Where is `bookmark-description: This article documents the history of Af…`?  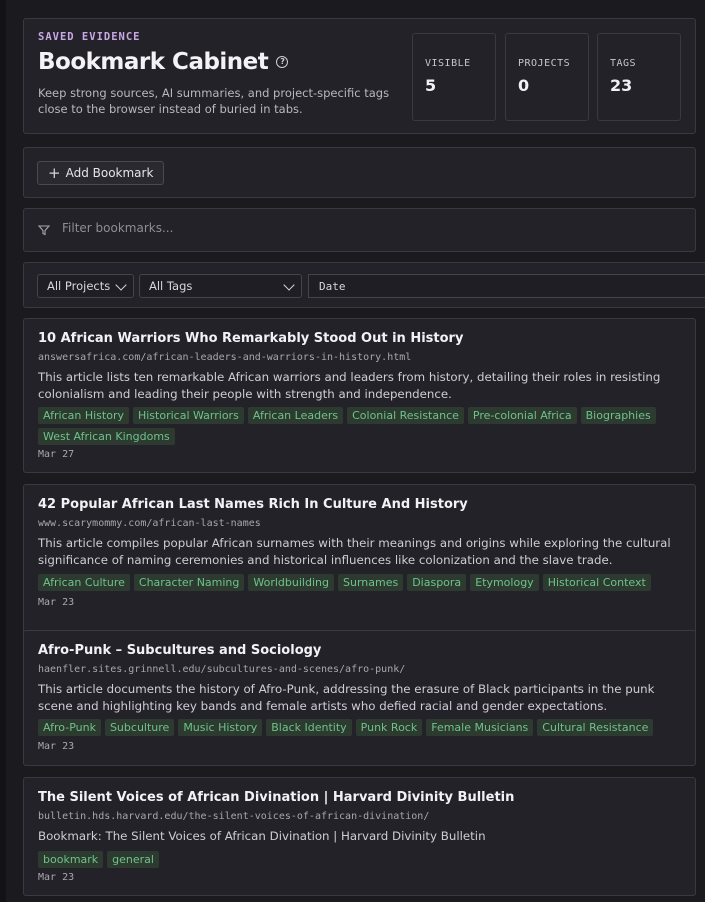
bookmark-description: This article documents the history of Af… is located at coordinates (346, 697).